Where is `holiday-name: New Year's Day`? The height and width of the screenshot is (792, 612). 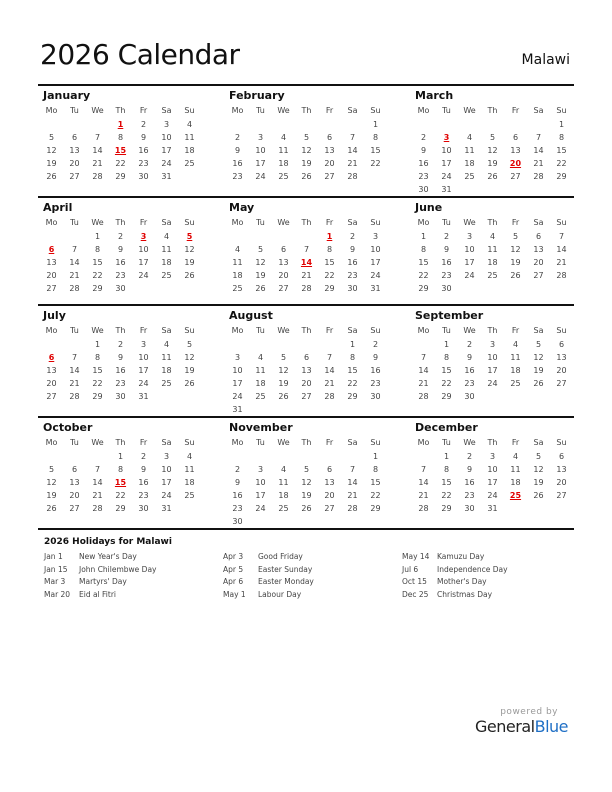
holiday-name: New Year's Day is located at coordinates (108, 556).